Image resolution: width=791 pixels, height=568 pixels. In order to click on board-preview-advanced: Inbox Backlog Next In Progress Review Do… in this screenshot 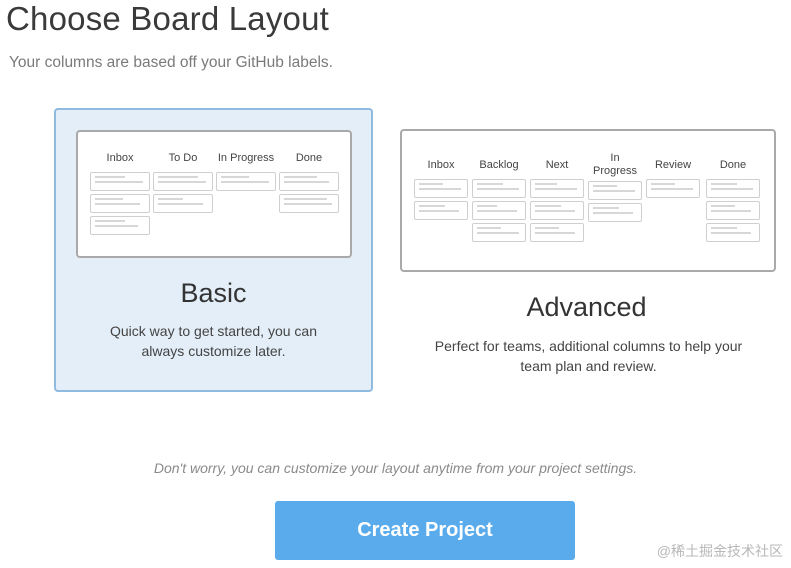, I will do `click(588, 200)`.